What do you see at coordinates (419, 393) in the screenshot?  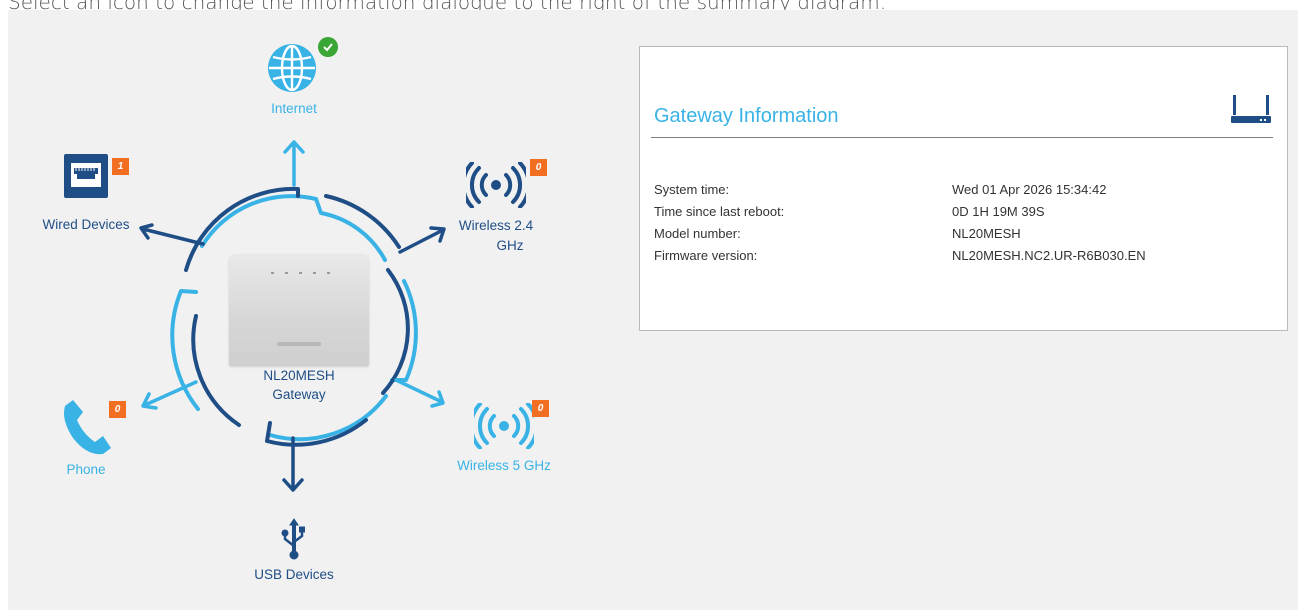 I see `arrow-wireless5` at bounding box center [419, 393].